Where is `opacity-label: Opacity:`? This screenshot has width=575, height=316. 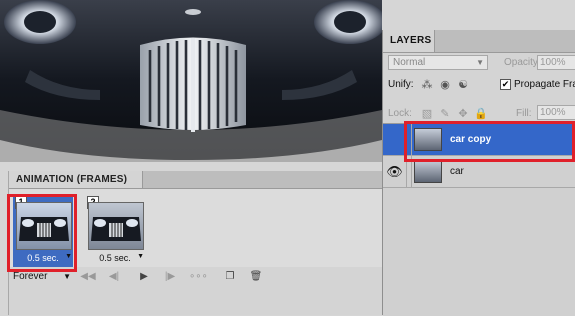 opacity-label: Opacity: is located at coordinates (522, 62).